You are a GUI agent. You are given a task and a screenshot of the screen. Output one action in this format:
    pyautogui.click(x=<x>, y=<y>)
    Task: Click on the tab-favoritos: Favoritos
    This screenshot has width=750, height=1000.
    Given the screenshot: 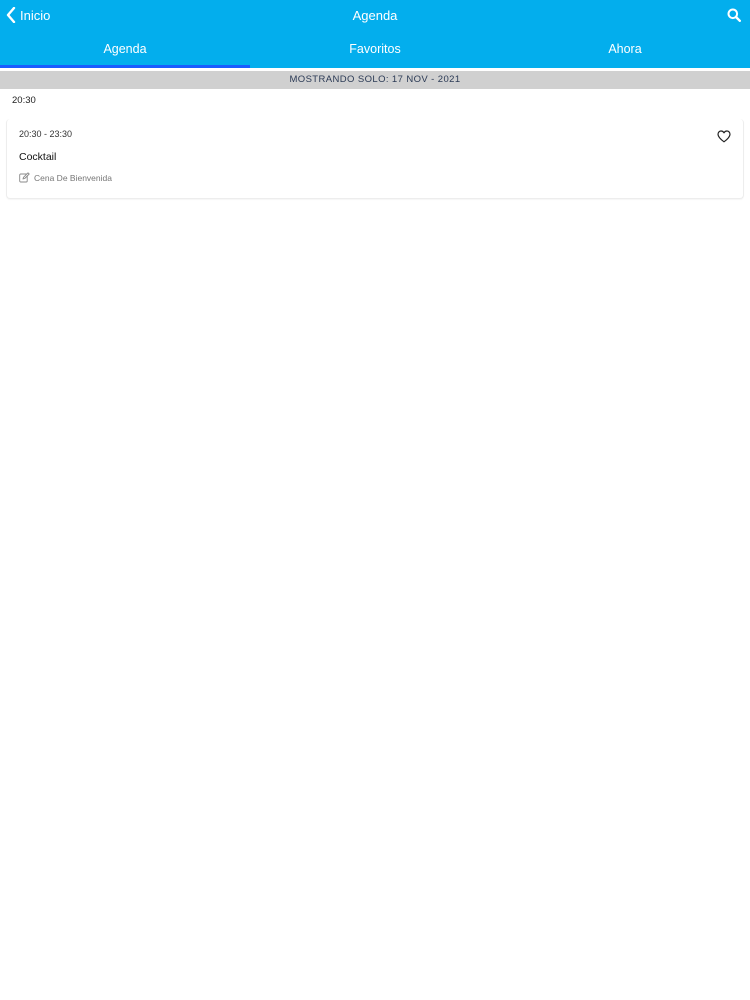 What is the action you would take?
    pyautogui.click(x=375, y=51)
    